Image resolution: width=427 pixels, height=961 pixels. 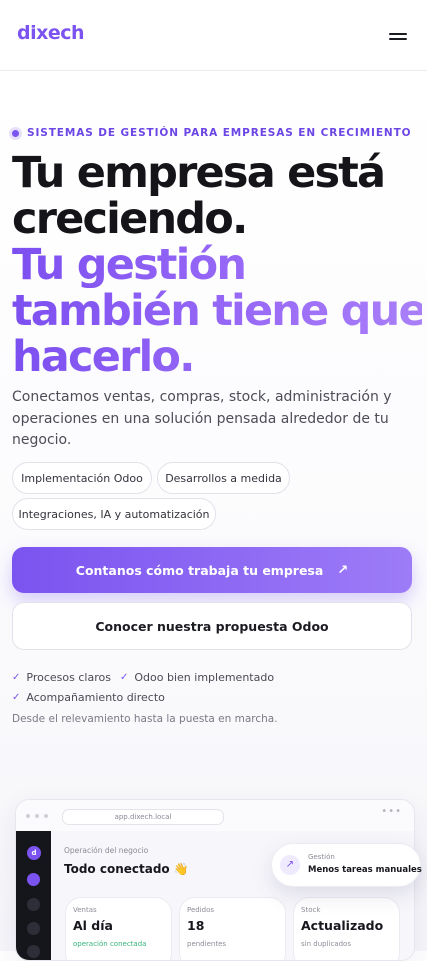 What do you see at coordinates (201, 910) in the screenshot?
I see `metric-label: Pedidos` at bounding box center [201, 910].